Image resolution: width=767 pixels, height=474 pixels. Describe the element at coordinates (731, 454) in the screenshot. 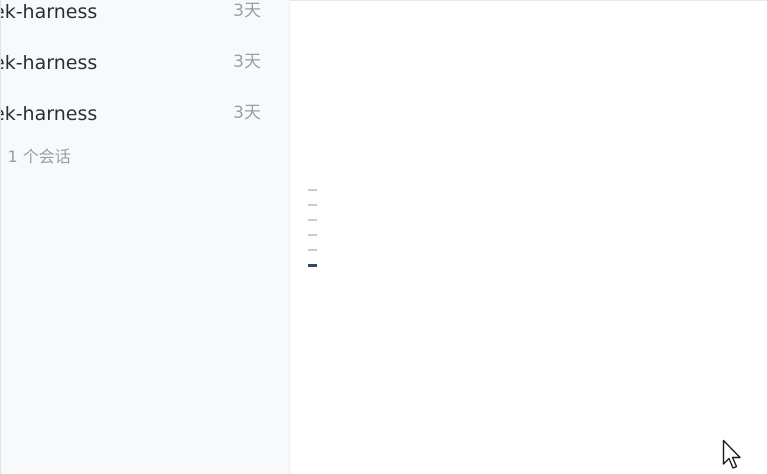

I see `mouse-cursor-icon` at that location.